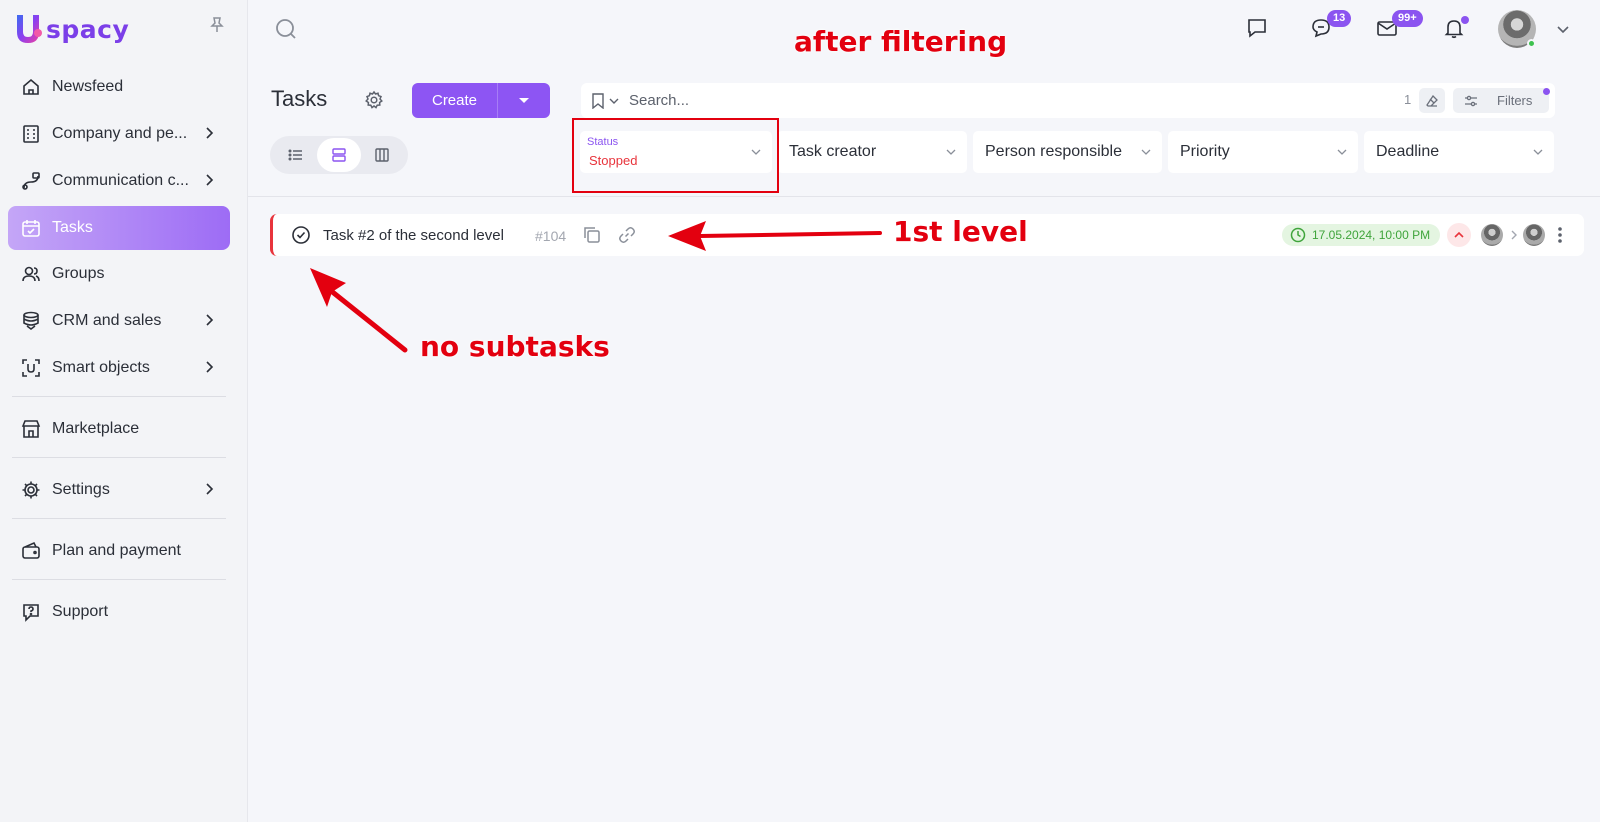 The image size is (1600, 822). I want to click on sidebar-item-tasks: Tasks, so click(119, 228).